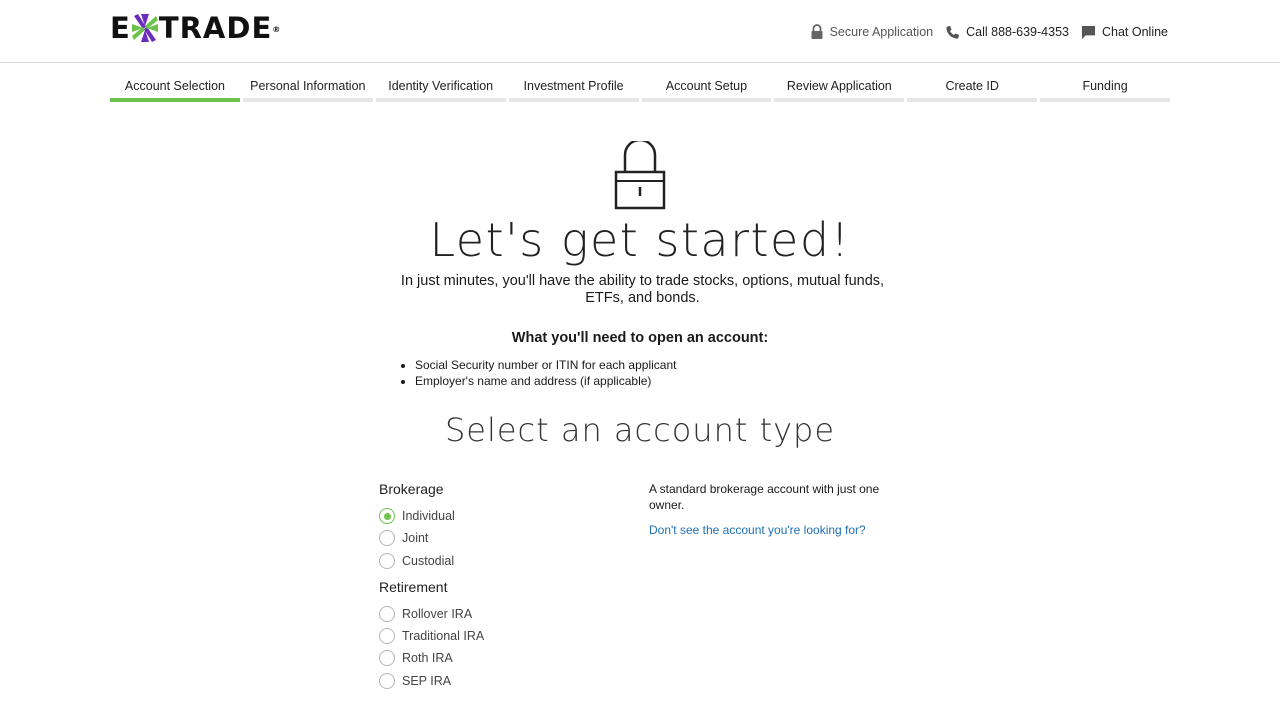  I want to click on account-type-heading: Select an account type, so click(640, 430).